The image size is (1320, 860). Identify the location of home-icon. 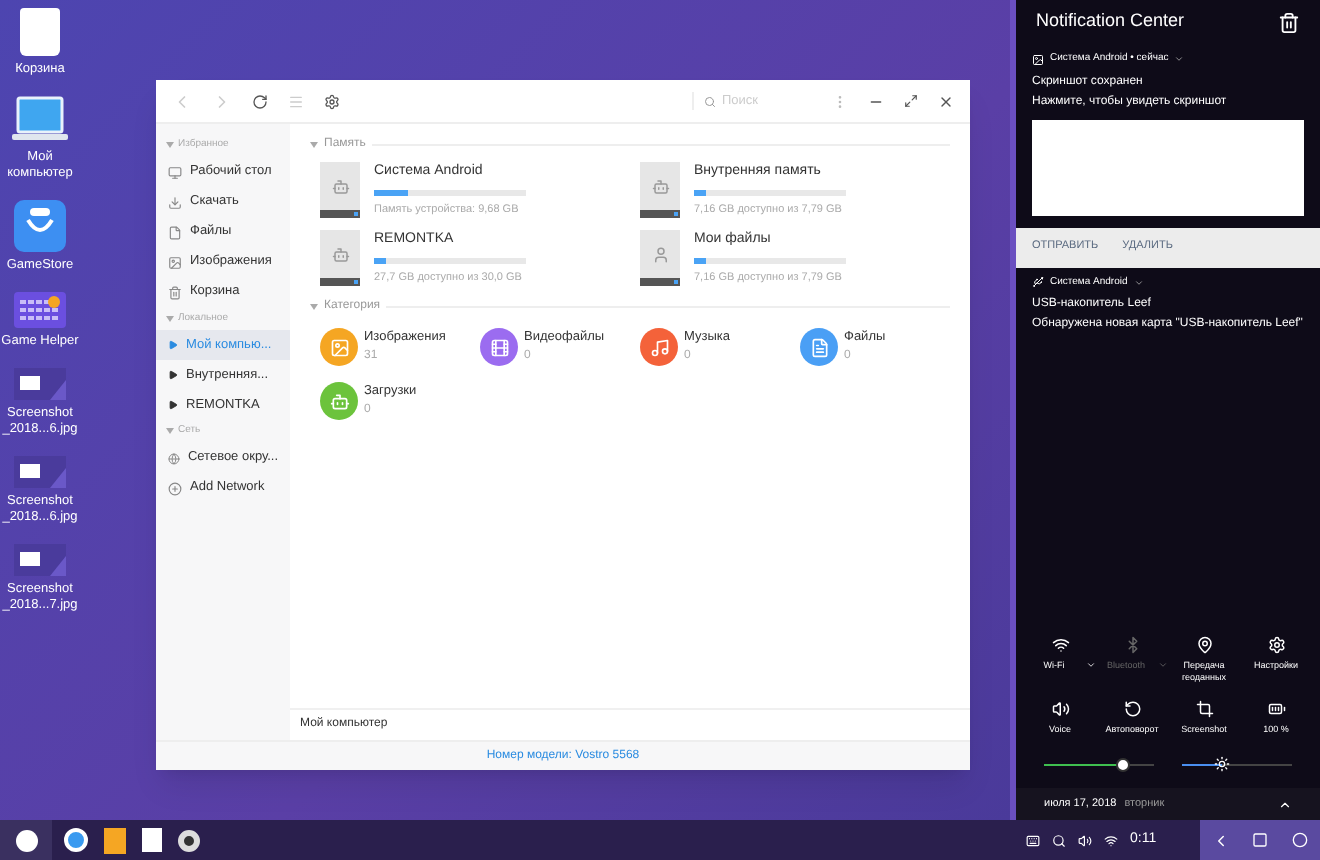
(1300, 840).